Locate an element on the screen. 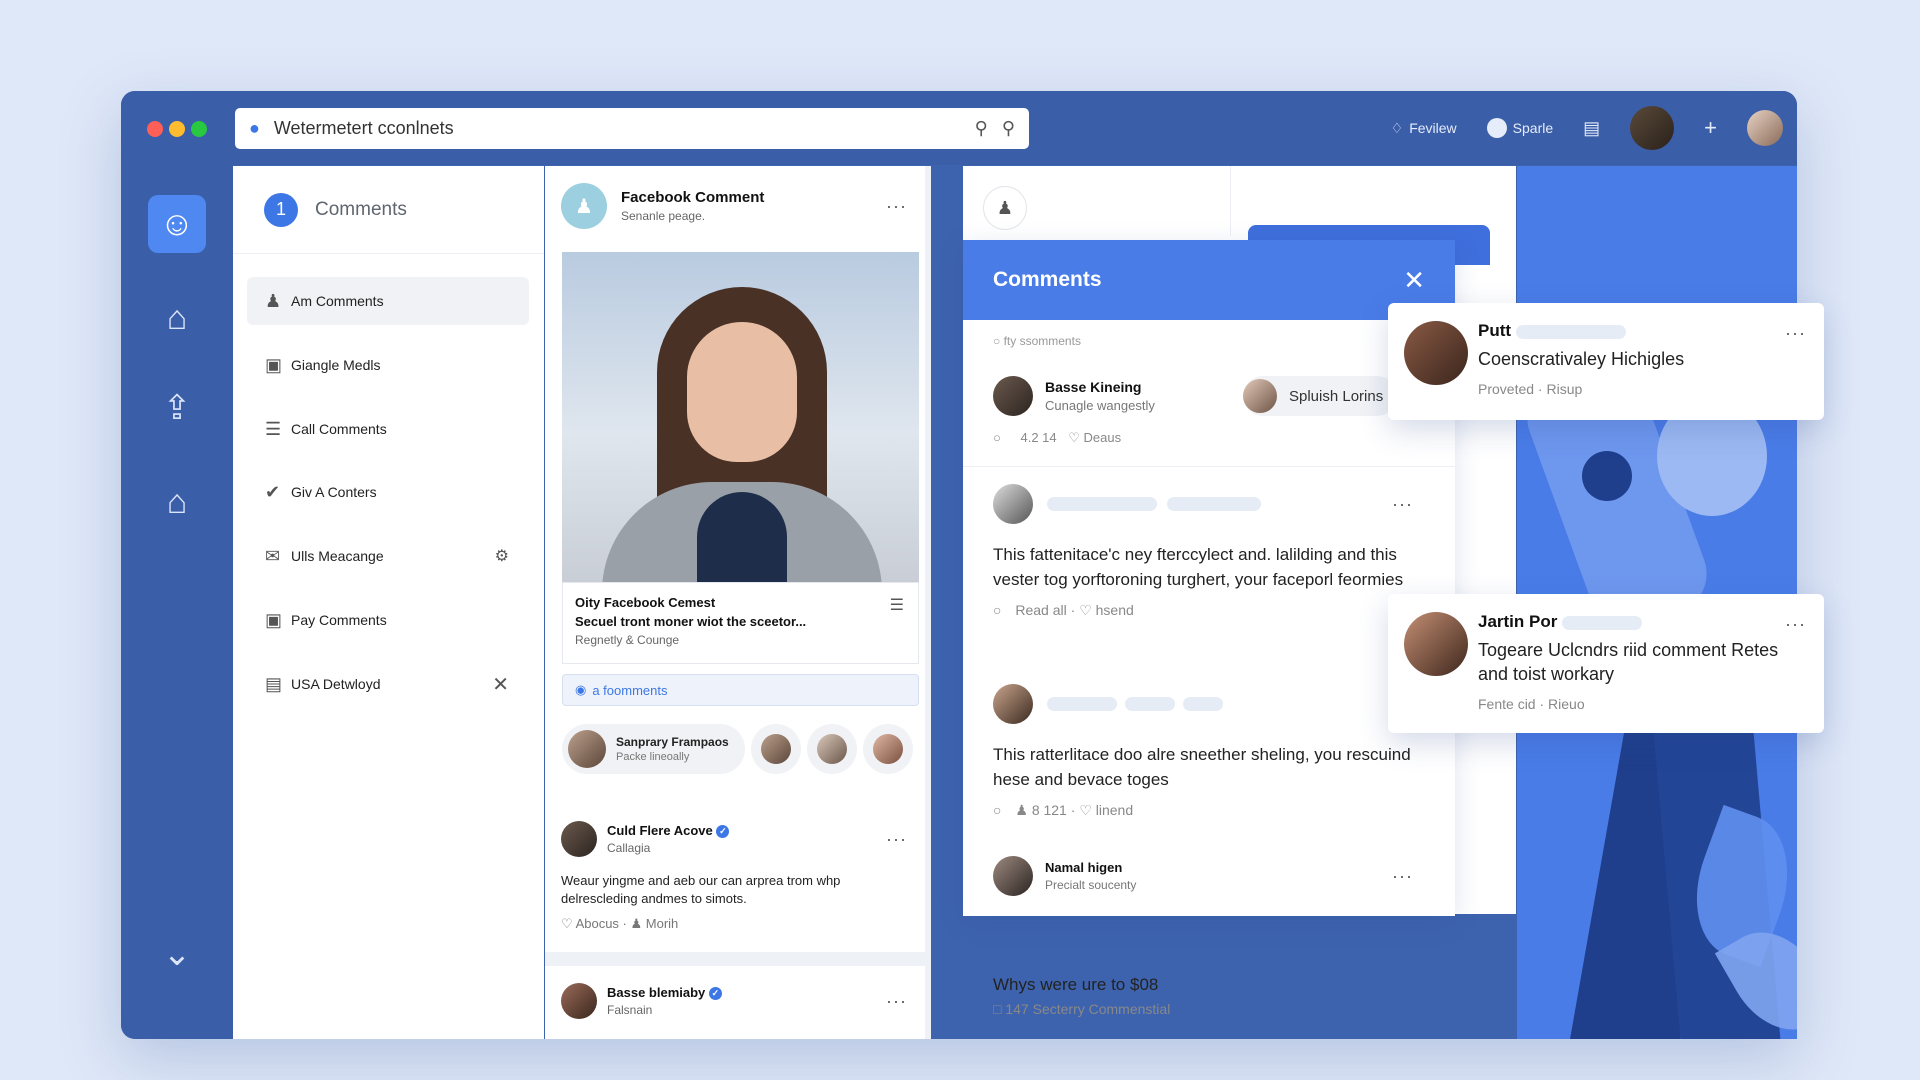 The height and width of the screenshot is (1080, 1920). clipboard-icon: ▤ is located at coordinates (274, 683).